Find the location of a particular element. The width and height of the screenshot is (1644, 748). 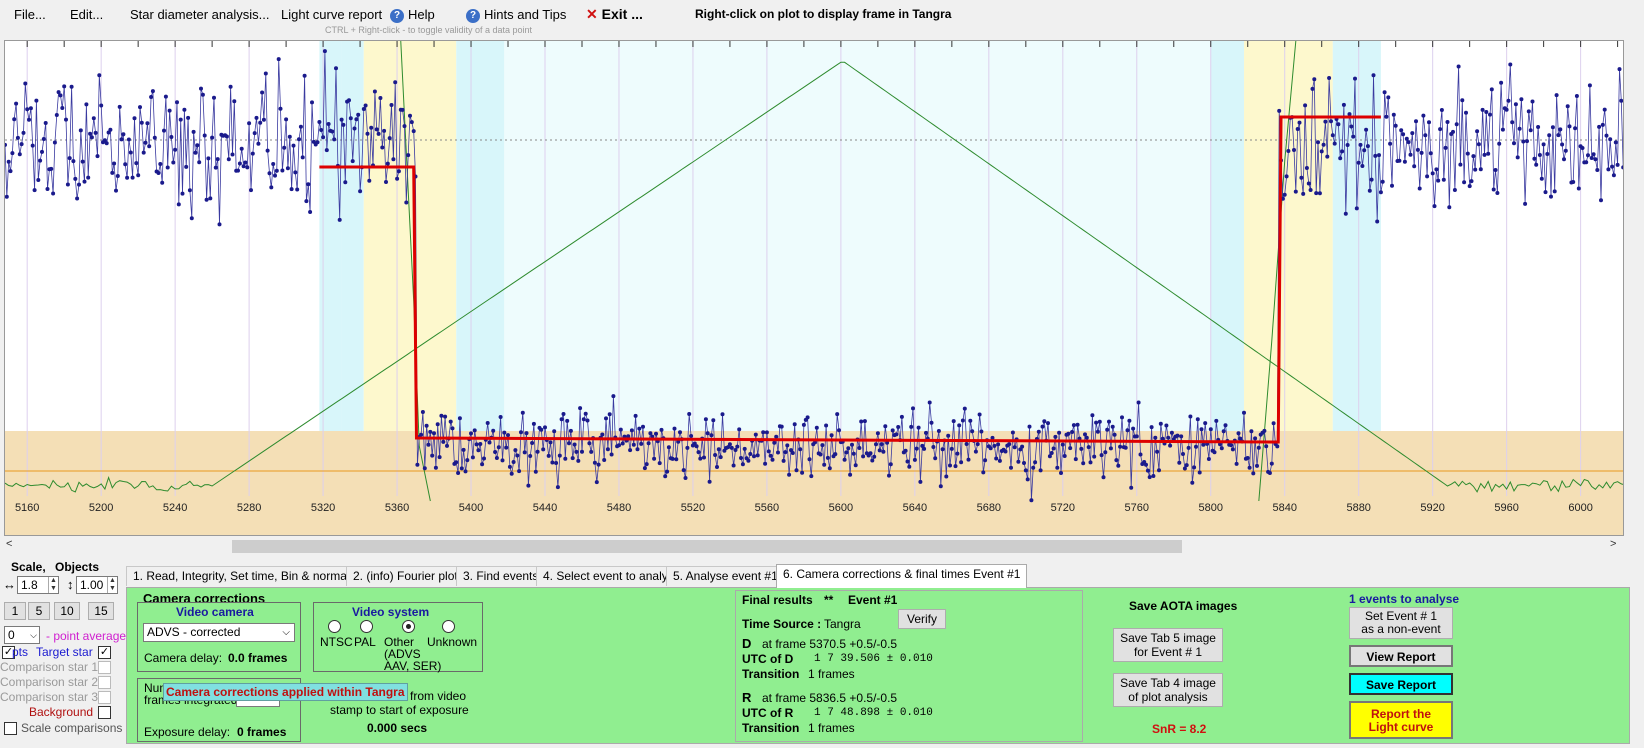

final-results-title: Final results is located at coordinates (777, 600).